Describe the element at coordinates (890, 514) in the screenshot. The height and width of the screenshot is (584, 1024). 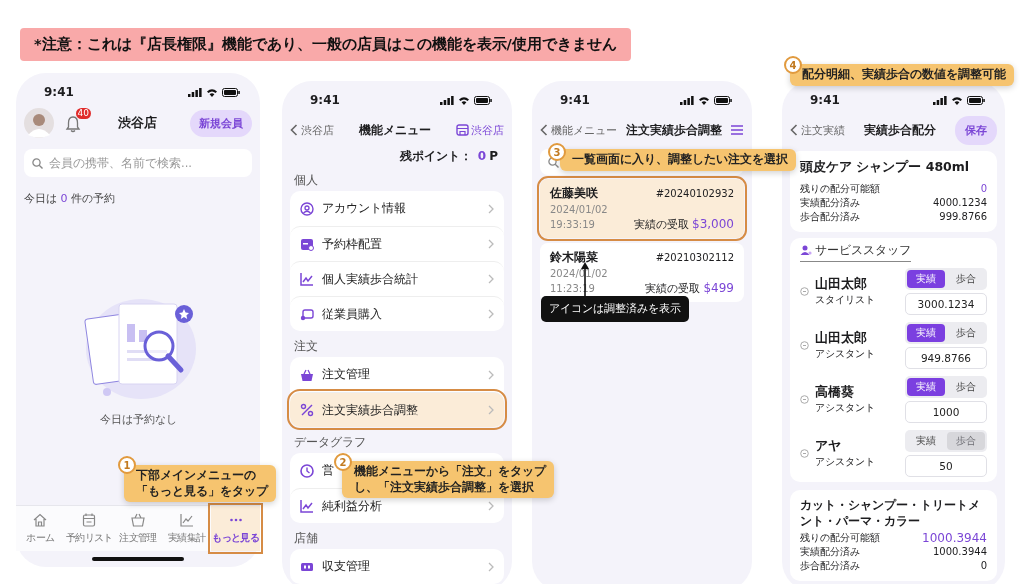
I see `service-name: カット・シャンプー・トリートメント・パーマ・カラー` at that location.